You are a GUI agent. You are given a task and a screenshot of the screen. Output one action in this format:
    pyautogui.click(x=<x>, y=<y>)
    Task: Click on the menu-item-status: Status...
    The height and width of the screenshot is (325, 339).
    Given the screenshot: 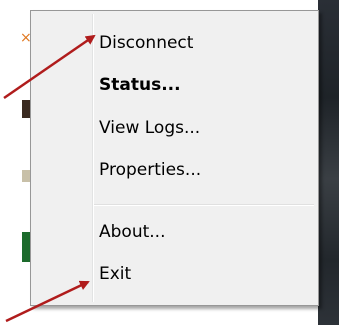 What is the action you would take?
    pyautogui.click(x=140, y=85)
    